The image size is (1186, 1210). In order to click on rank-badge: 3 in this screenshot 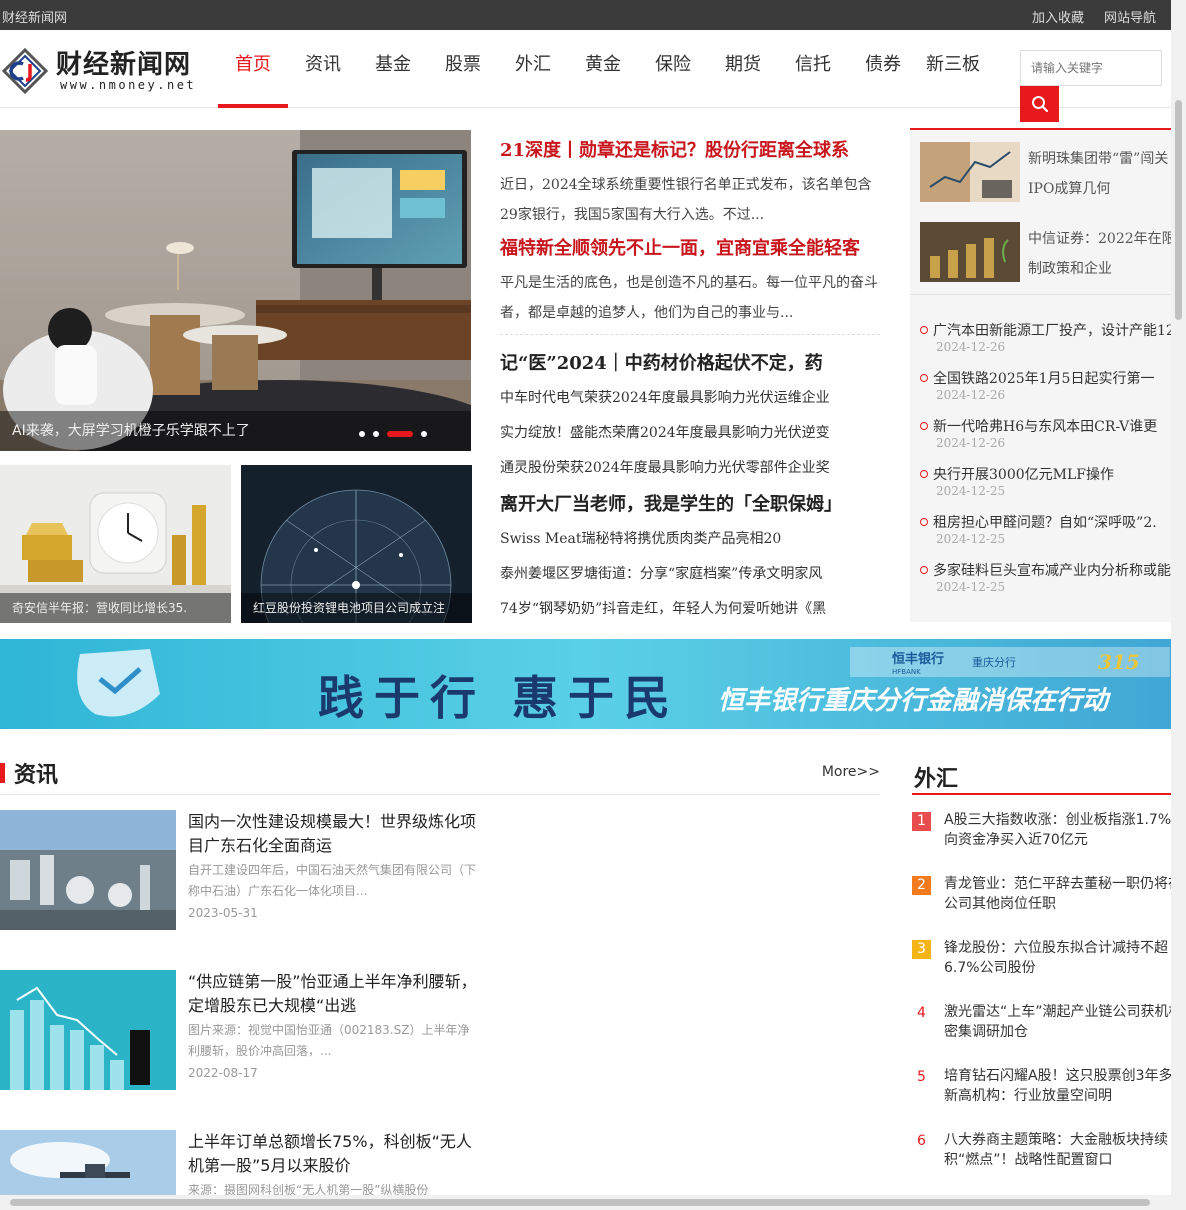, I will do `click(921, 949)`.